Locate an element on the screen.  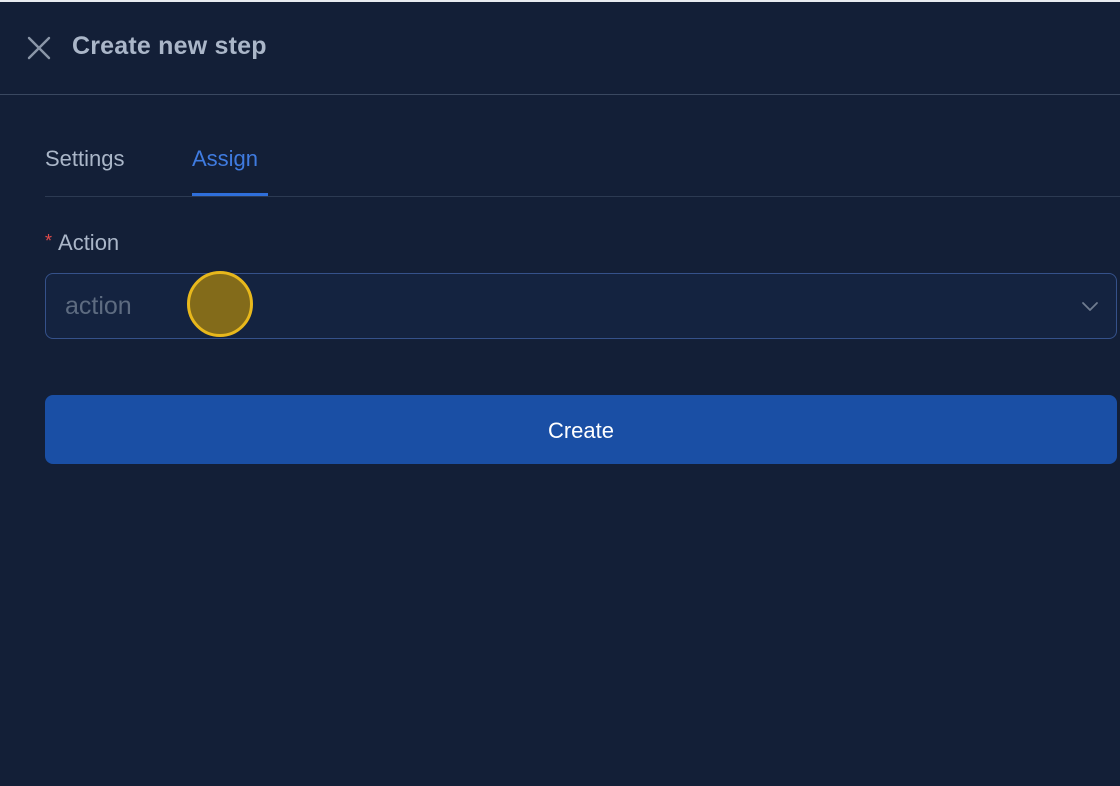
page-title: Create new step is located at coordinates (169, 46).